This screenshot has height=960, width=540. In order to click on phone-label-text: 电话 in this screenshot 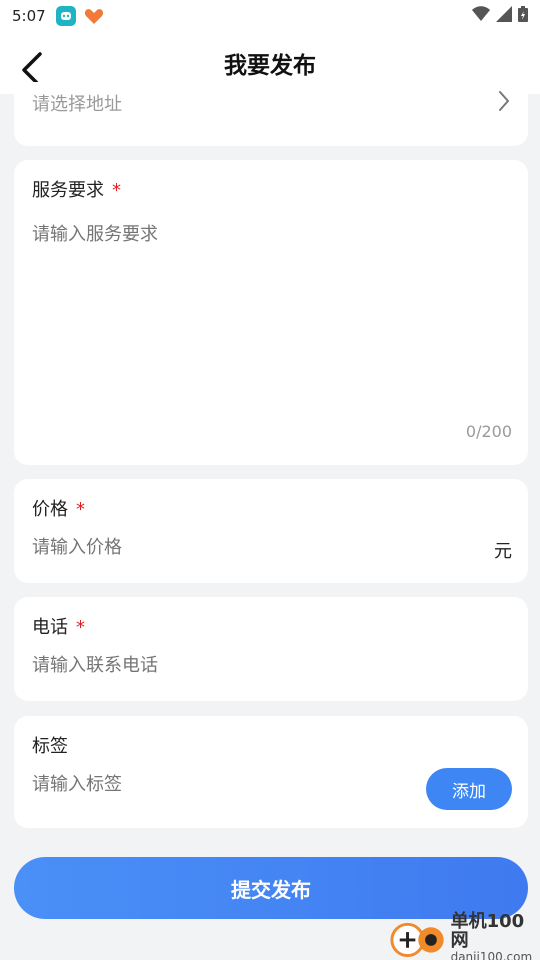, I will do `click(50, 627)`.